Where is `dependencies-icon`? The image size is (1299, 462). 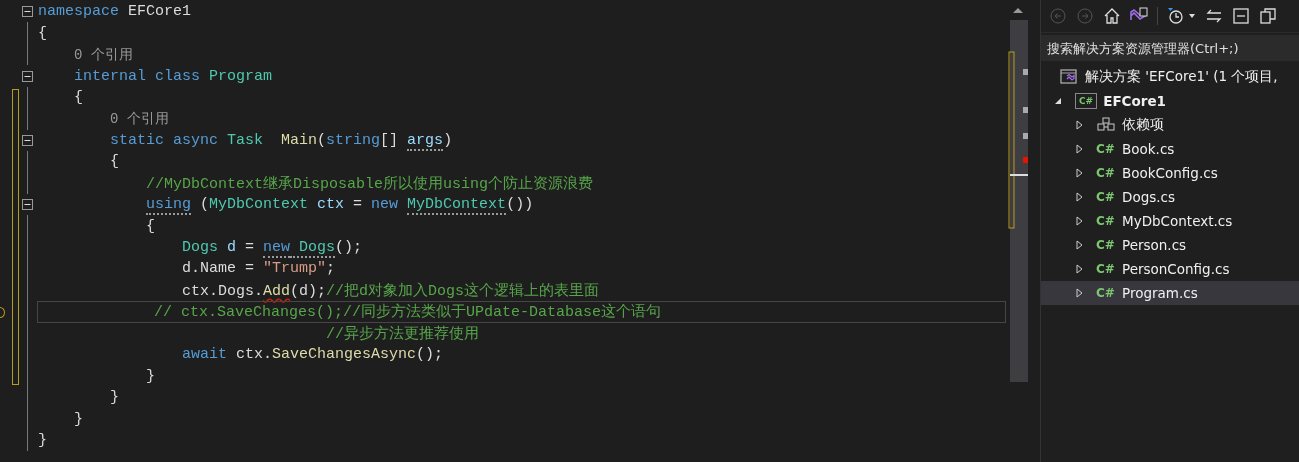
dependencies-icon is located at coordinates (1106, 125).